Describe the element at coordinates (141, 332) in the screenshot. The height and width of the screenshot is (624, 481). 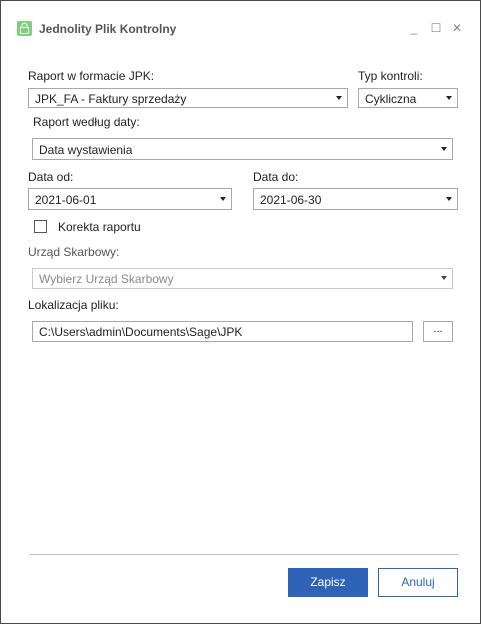
I see `file-location-value: C:\Users\admin\Documents\Sage\JPK` at that location.